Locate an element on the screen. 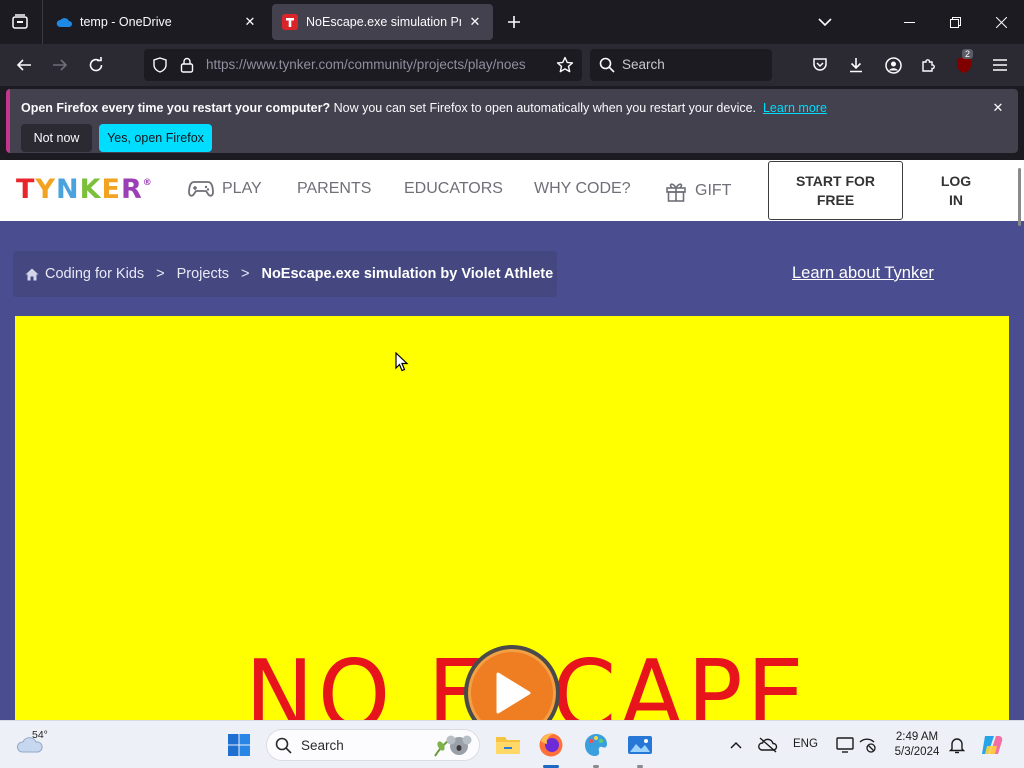 The height and width of the screenshot is (768, 1024). search-bar: Search is located at coordinates (681, 65).